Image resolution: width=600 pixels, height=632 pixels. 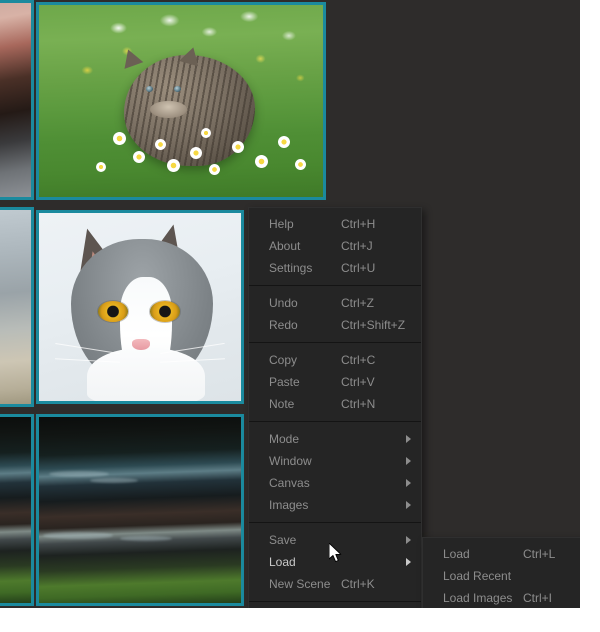 What do you see at coordinates (373, 325) in the screenshot?
I see `menu-item-shortcut: Ctrl+Shift+Z` at bounding box center [373, 325].